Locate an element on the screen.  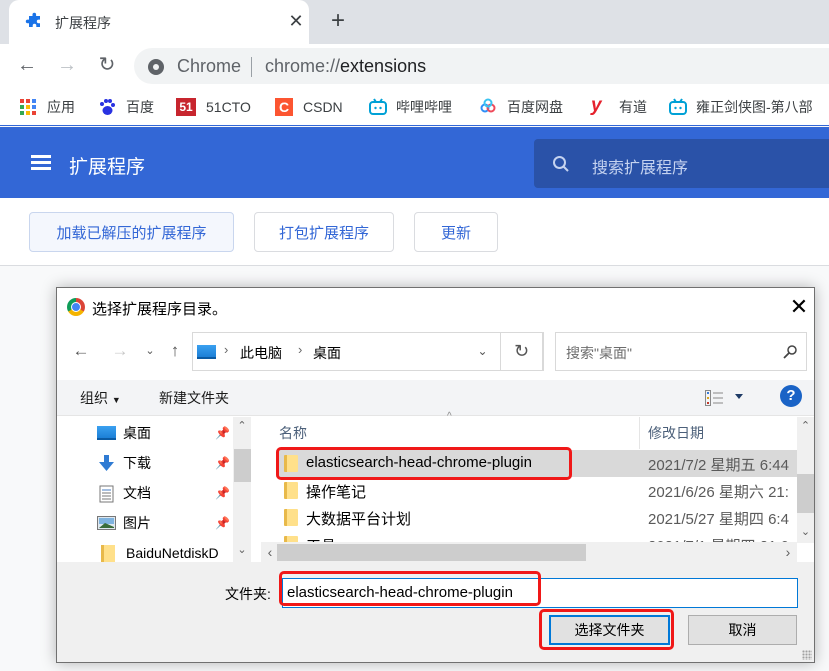
nav-item-label: 文档 is located at coordinates (137, 493).